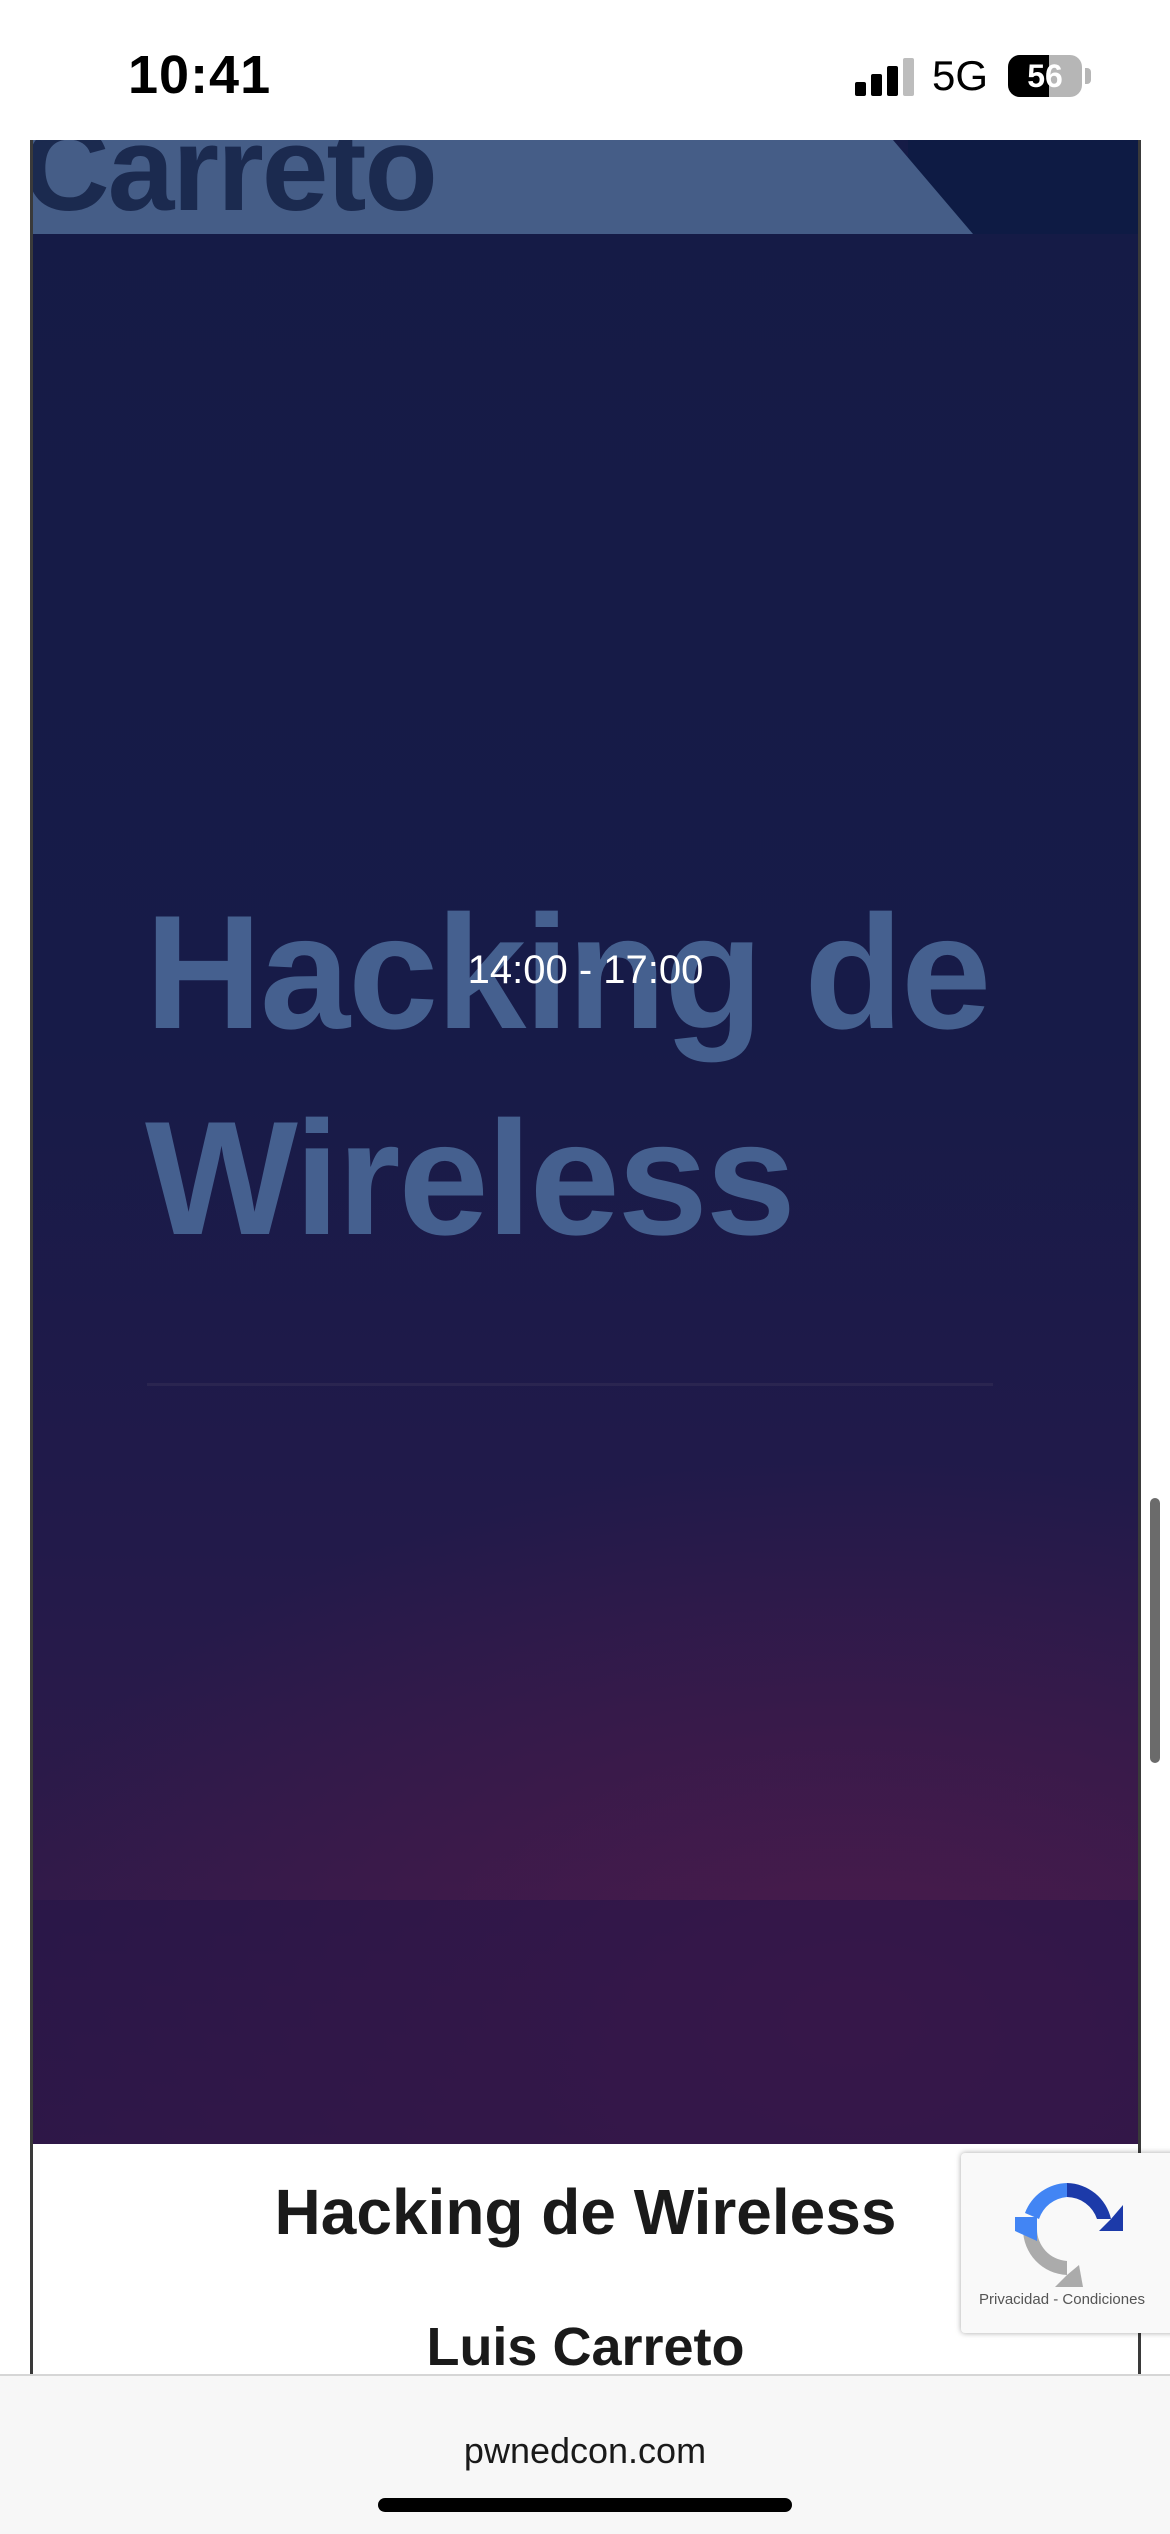 The image size is (1170, 2534). What do you see at coordinates (470, 1178) in the screenshot?
I see `banner-title-line2: Wireless` at bounding box center [470, 1178].